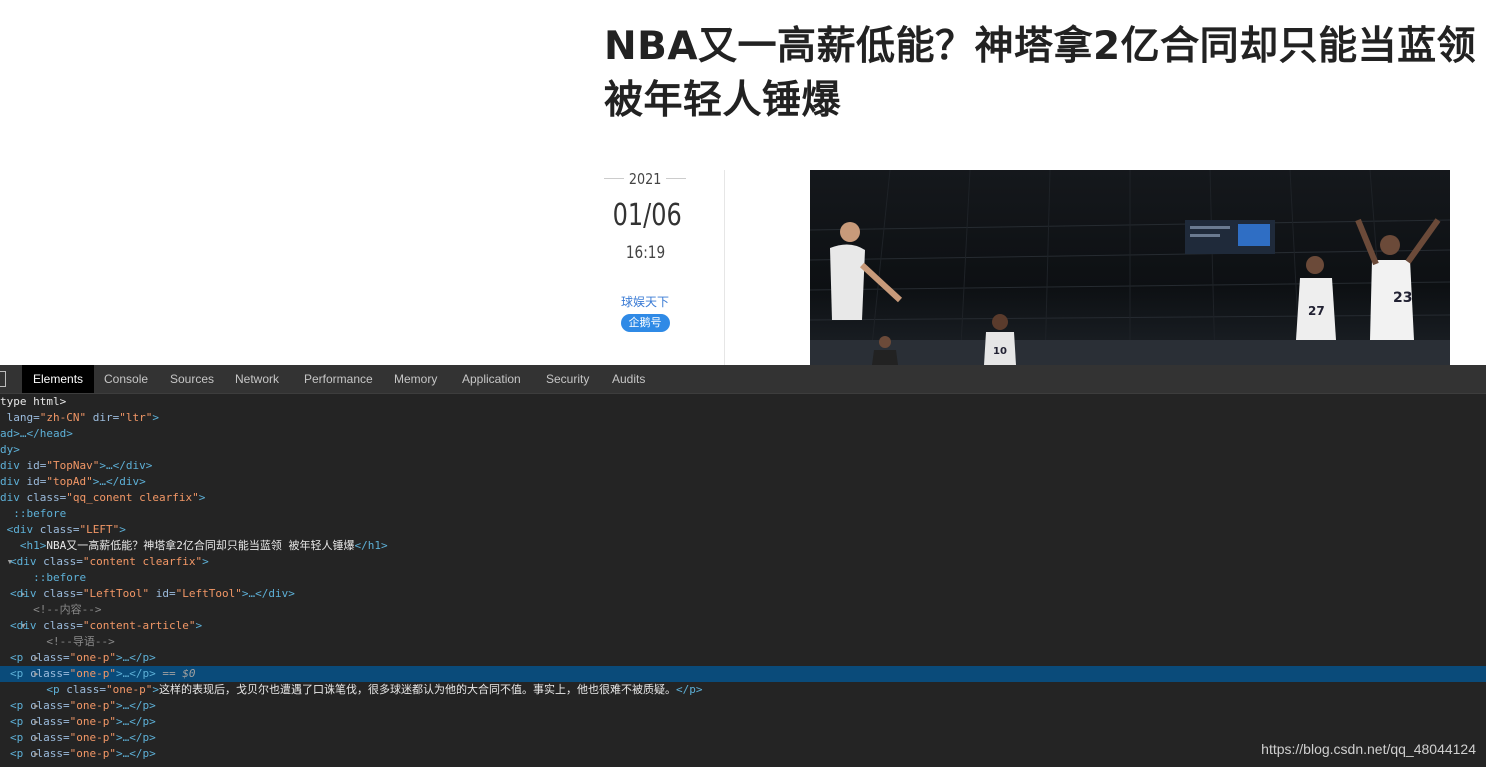 The width and height of the screenshot is (1486, 767). I want to click on left-tool: 2021 01/06 16:19 球娱天下 企鹅号, so click(645, 250).